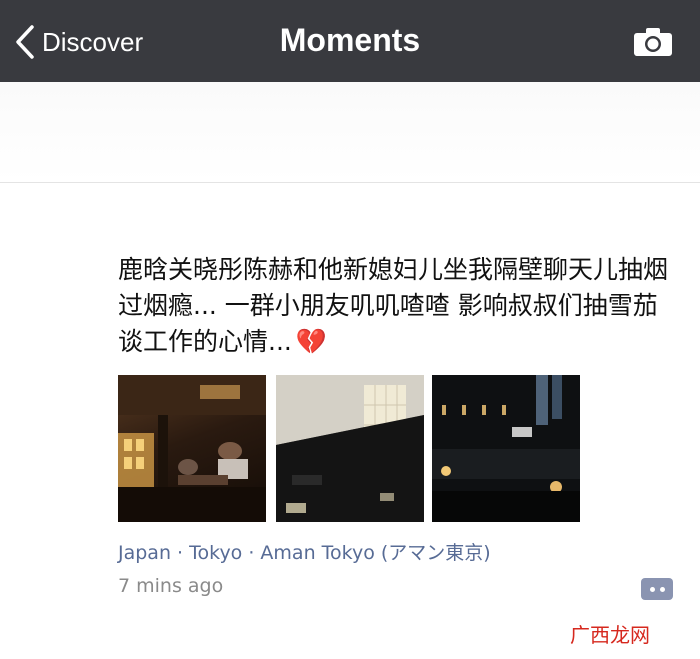  I want to click on camera-icon, so click(653, 42).